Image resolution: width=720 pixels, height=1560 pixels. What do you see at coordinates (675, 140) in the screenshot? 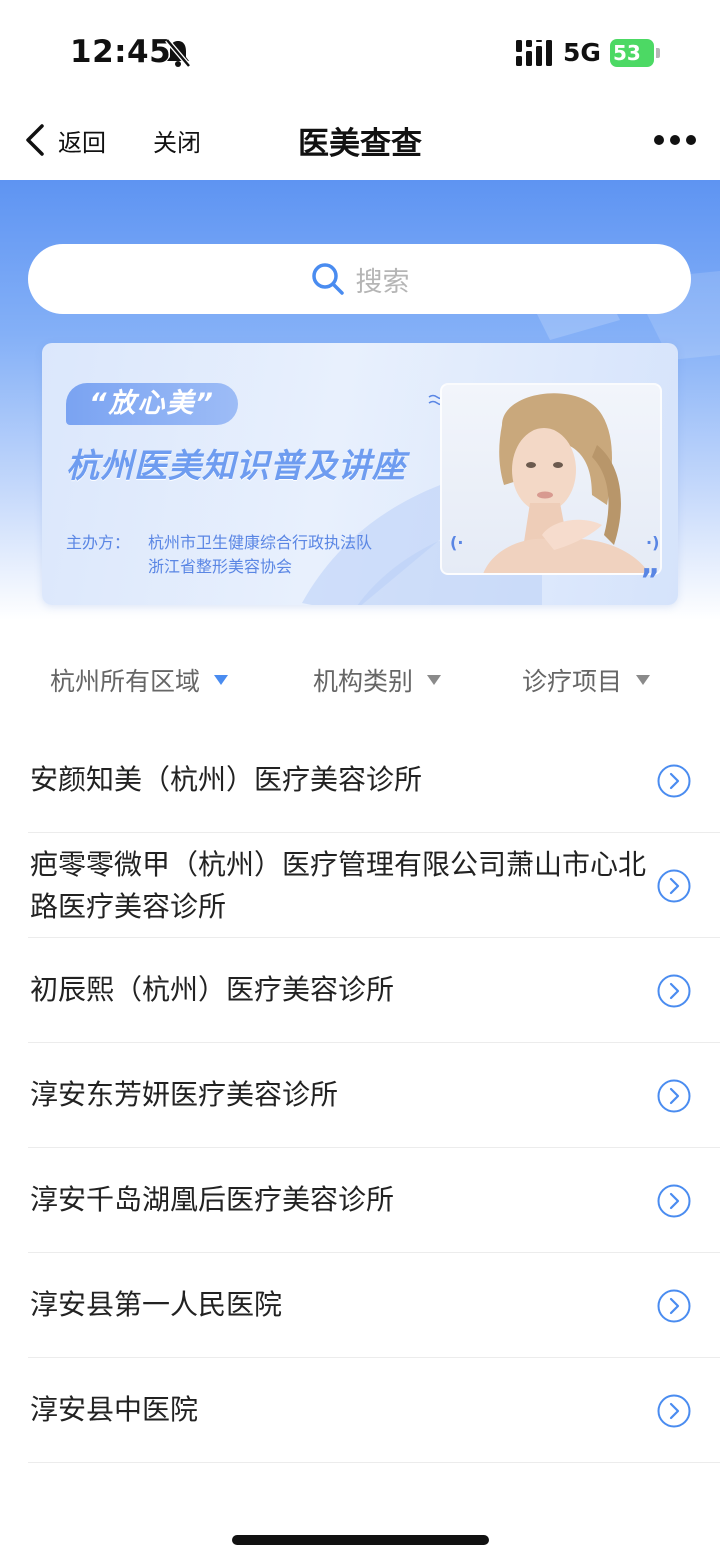
I see `more-icon` at bounding box center [675, 140].